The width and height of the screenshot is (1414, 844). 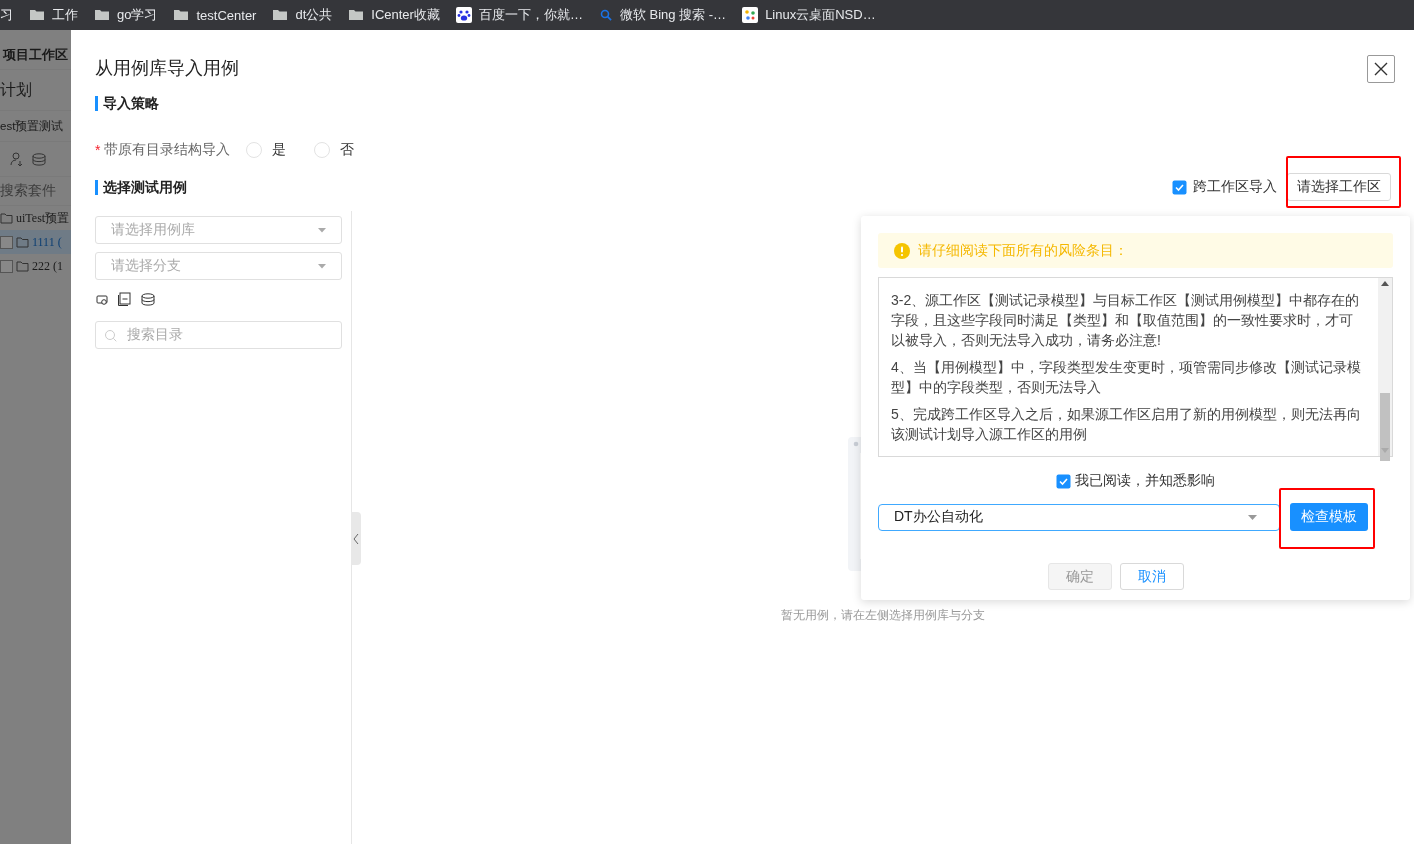 I want to click on checkbox-label: 我已阅读，并知悉影响, so click(x=1145, y=481).